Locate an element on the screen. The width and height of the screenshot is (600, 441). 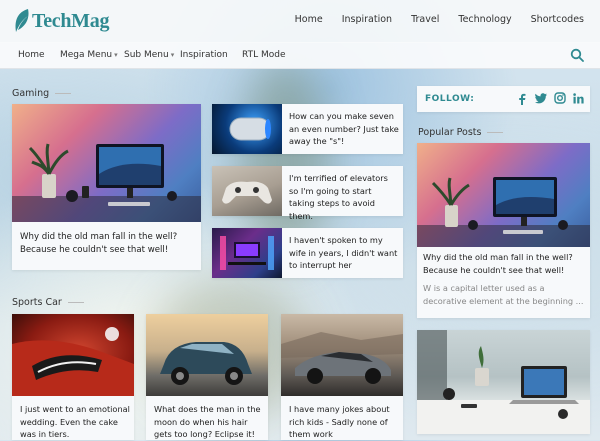
section-title-gaming: Gaming is located at coordinates (41, 93).